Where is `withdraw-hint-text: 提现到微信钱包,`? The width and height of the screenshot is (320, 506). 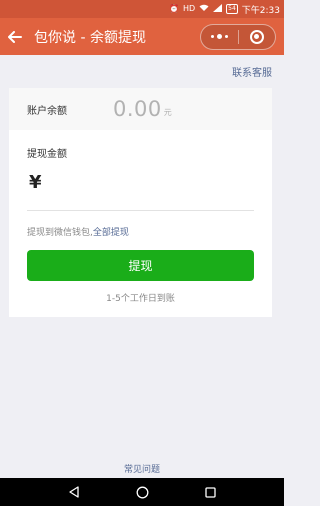
withdraw-hint-text: 提现到微信钱包, is located at coordinates (60, 233).